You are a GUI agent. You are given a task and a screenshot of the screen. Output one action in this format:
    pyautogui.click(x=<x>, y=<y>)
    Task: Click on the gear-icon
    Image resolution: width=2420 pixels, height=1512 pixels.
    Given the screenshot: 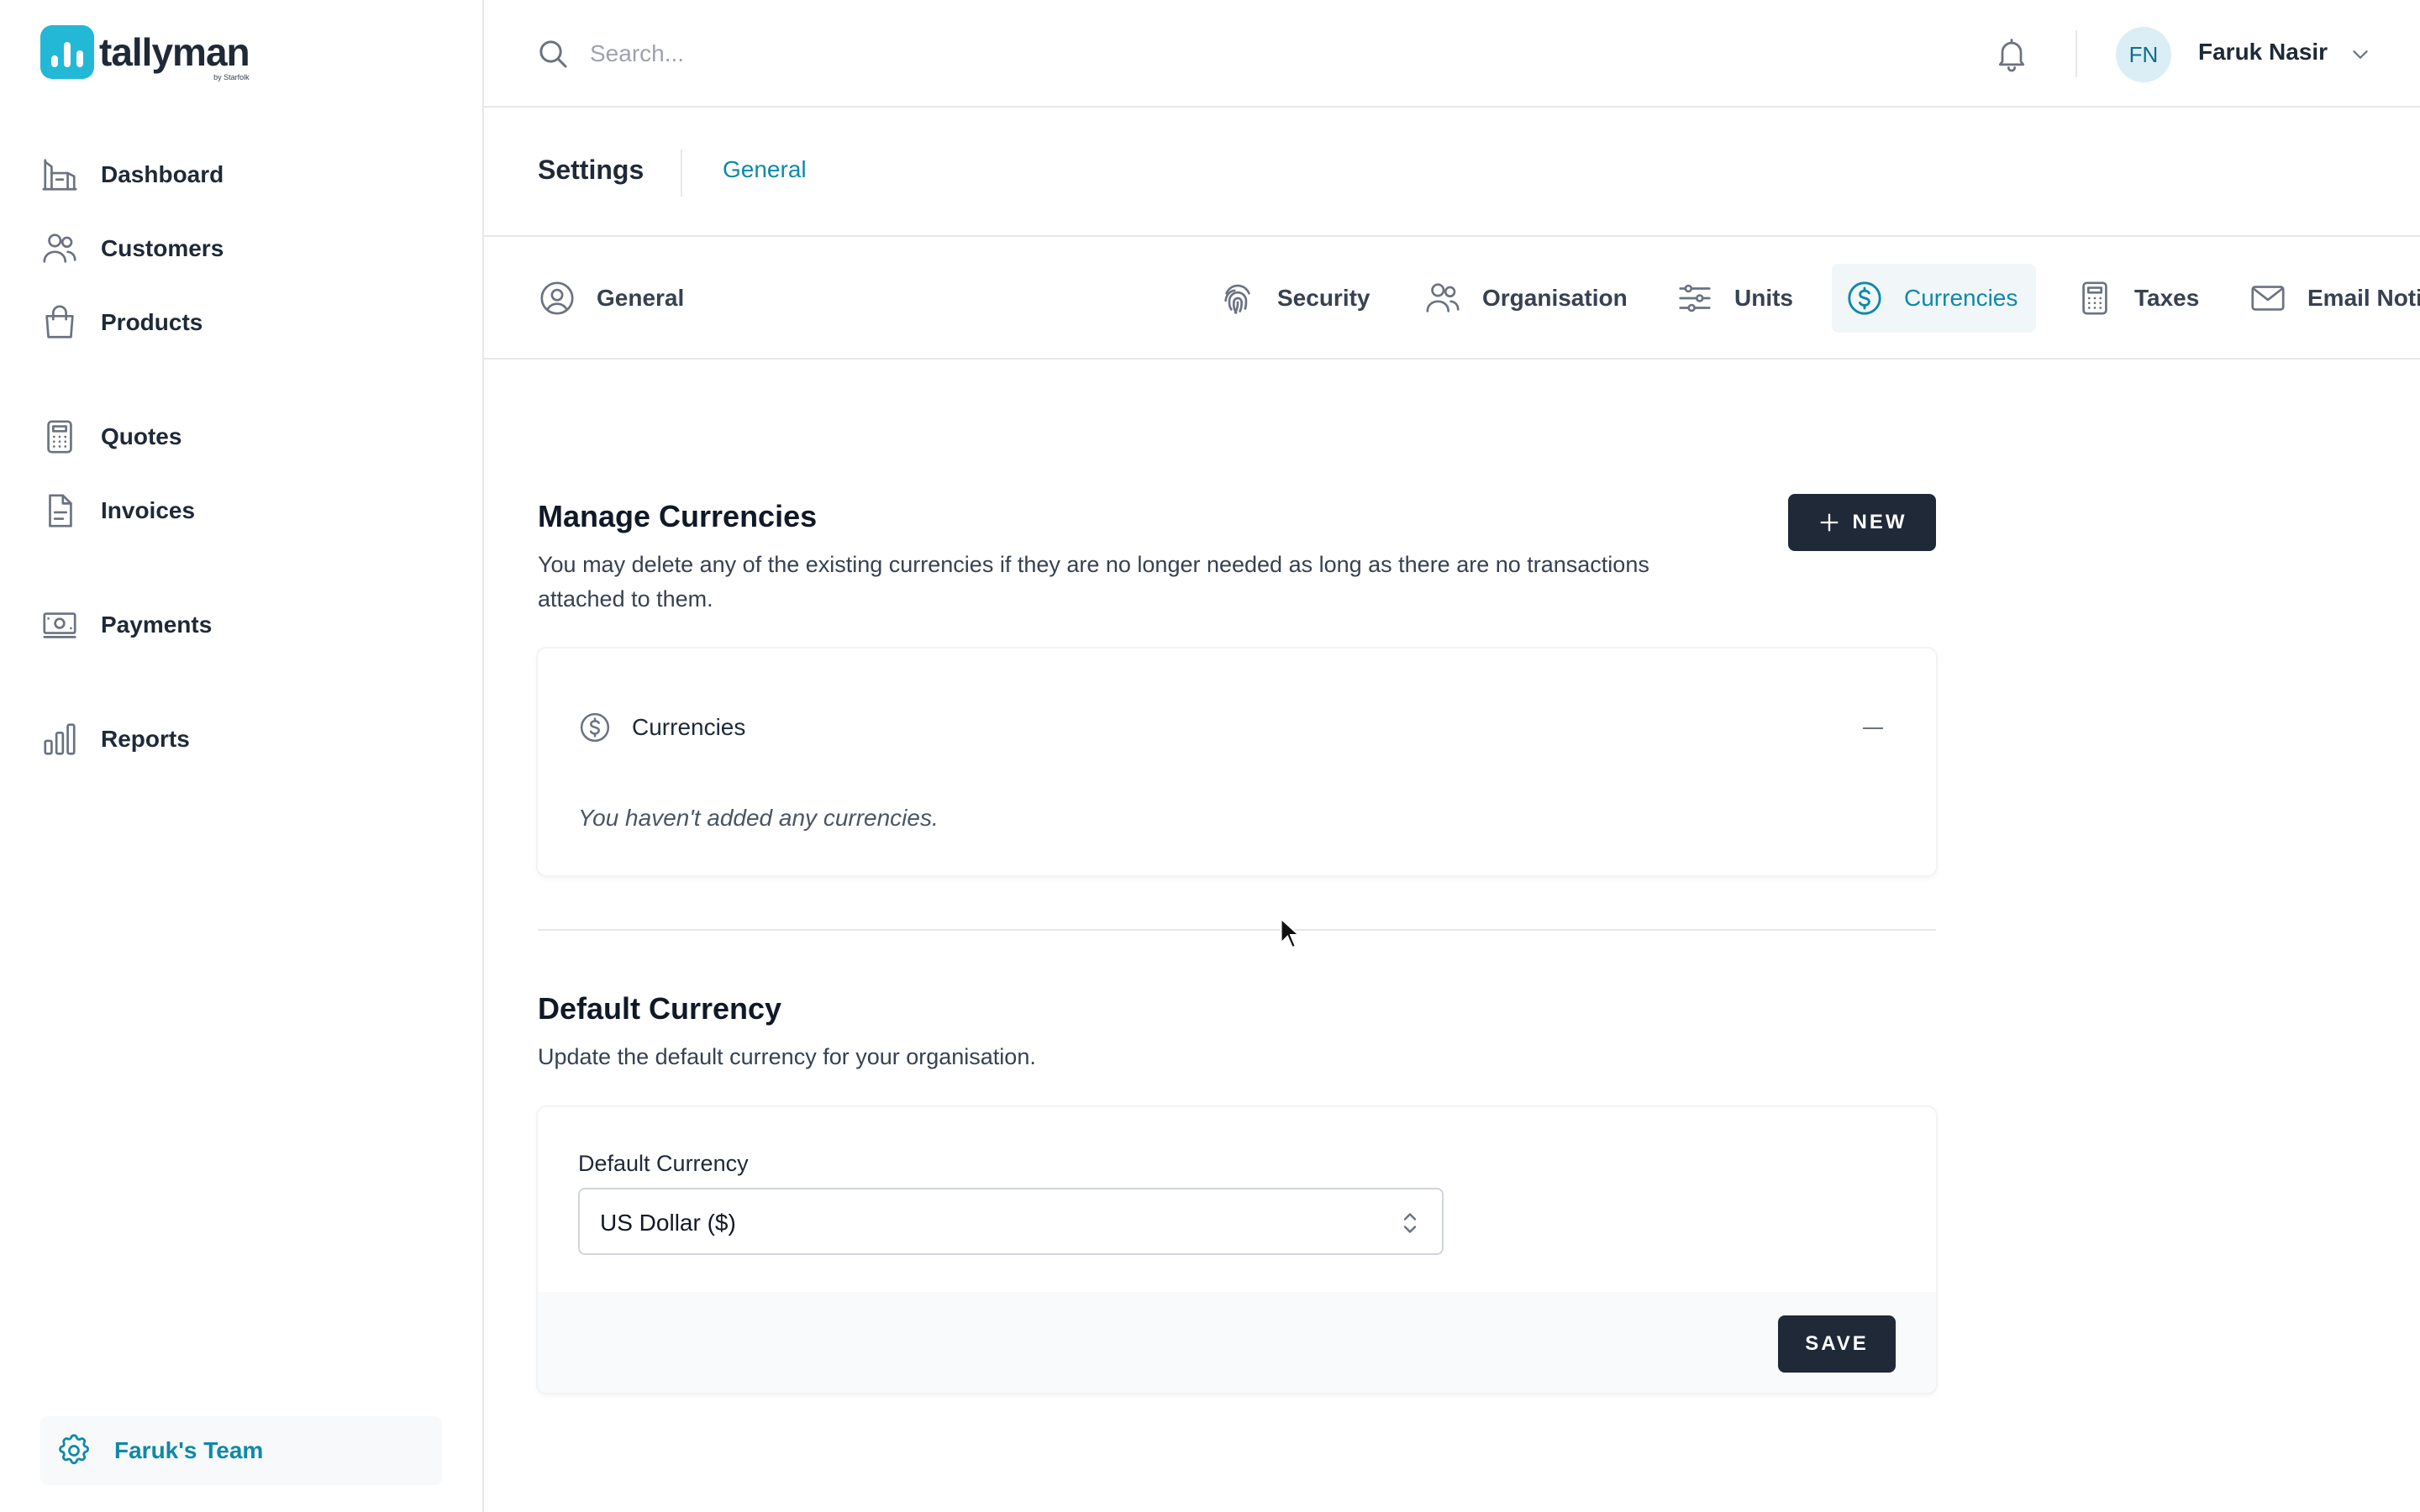 What is the action you would take?
    pyautogui.click(x=74, y=1449)
    